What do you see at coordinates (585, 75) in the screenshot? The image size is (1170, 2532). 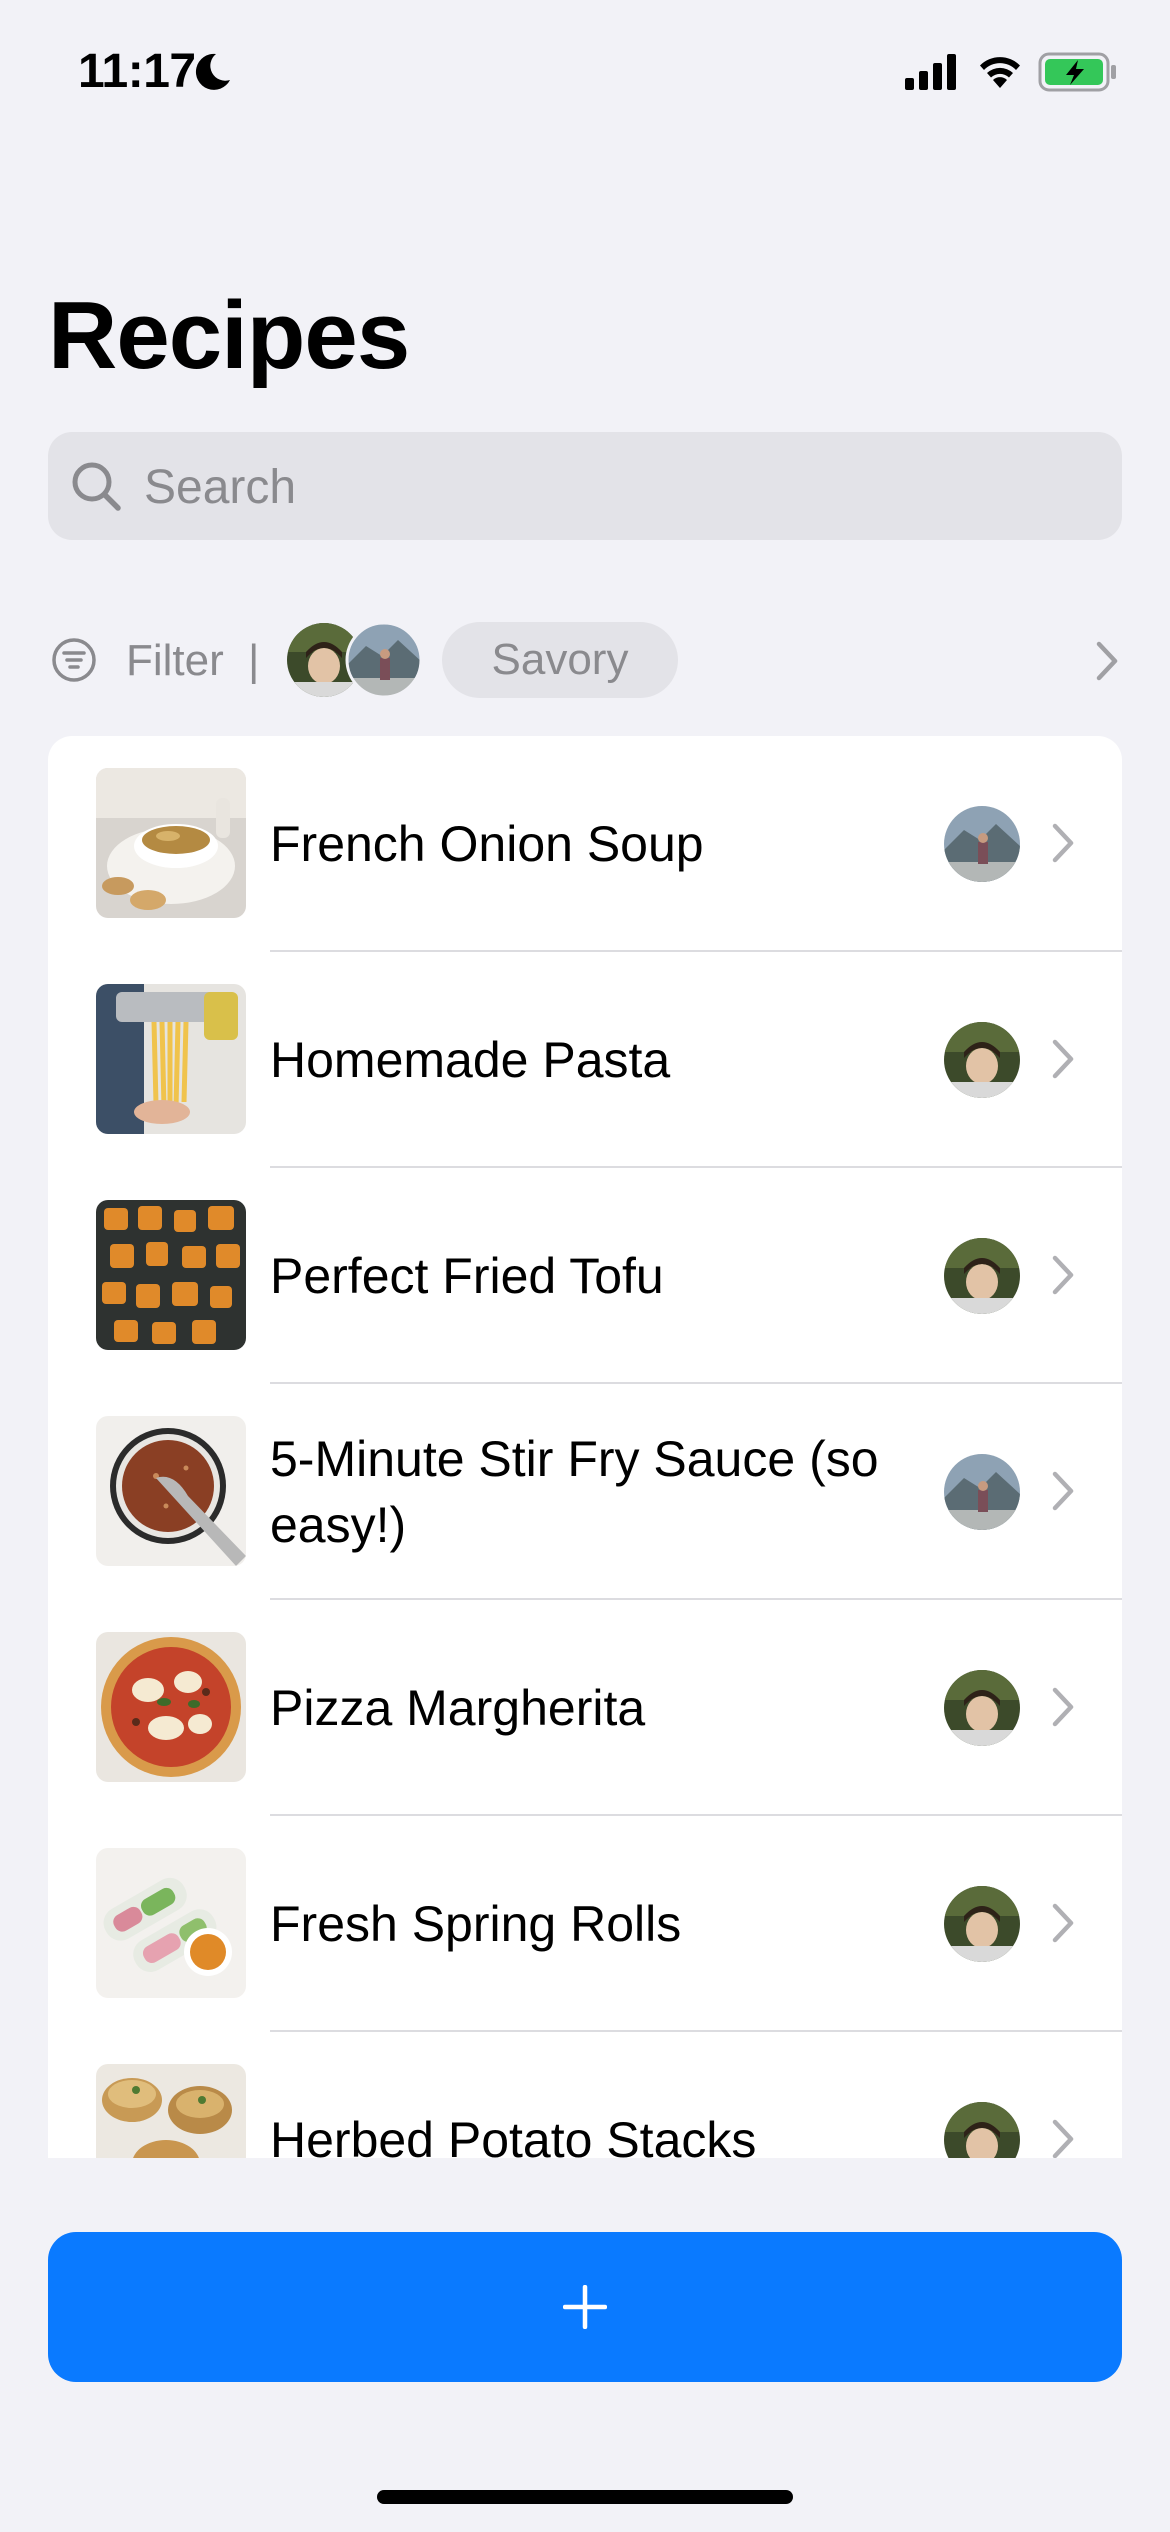 I see `status-bar: 11:17` at bounding box center [585, 75].